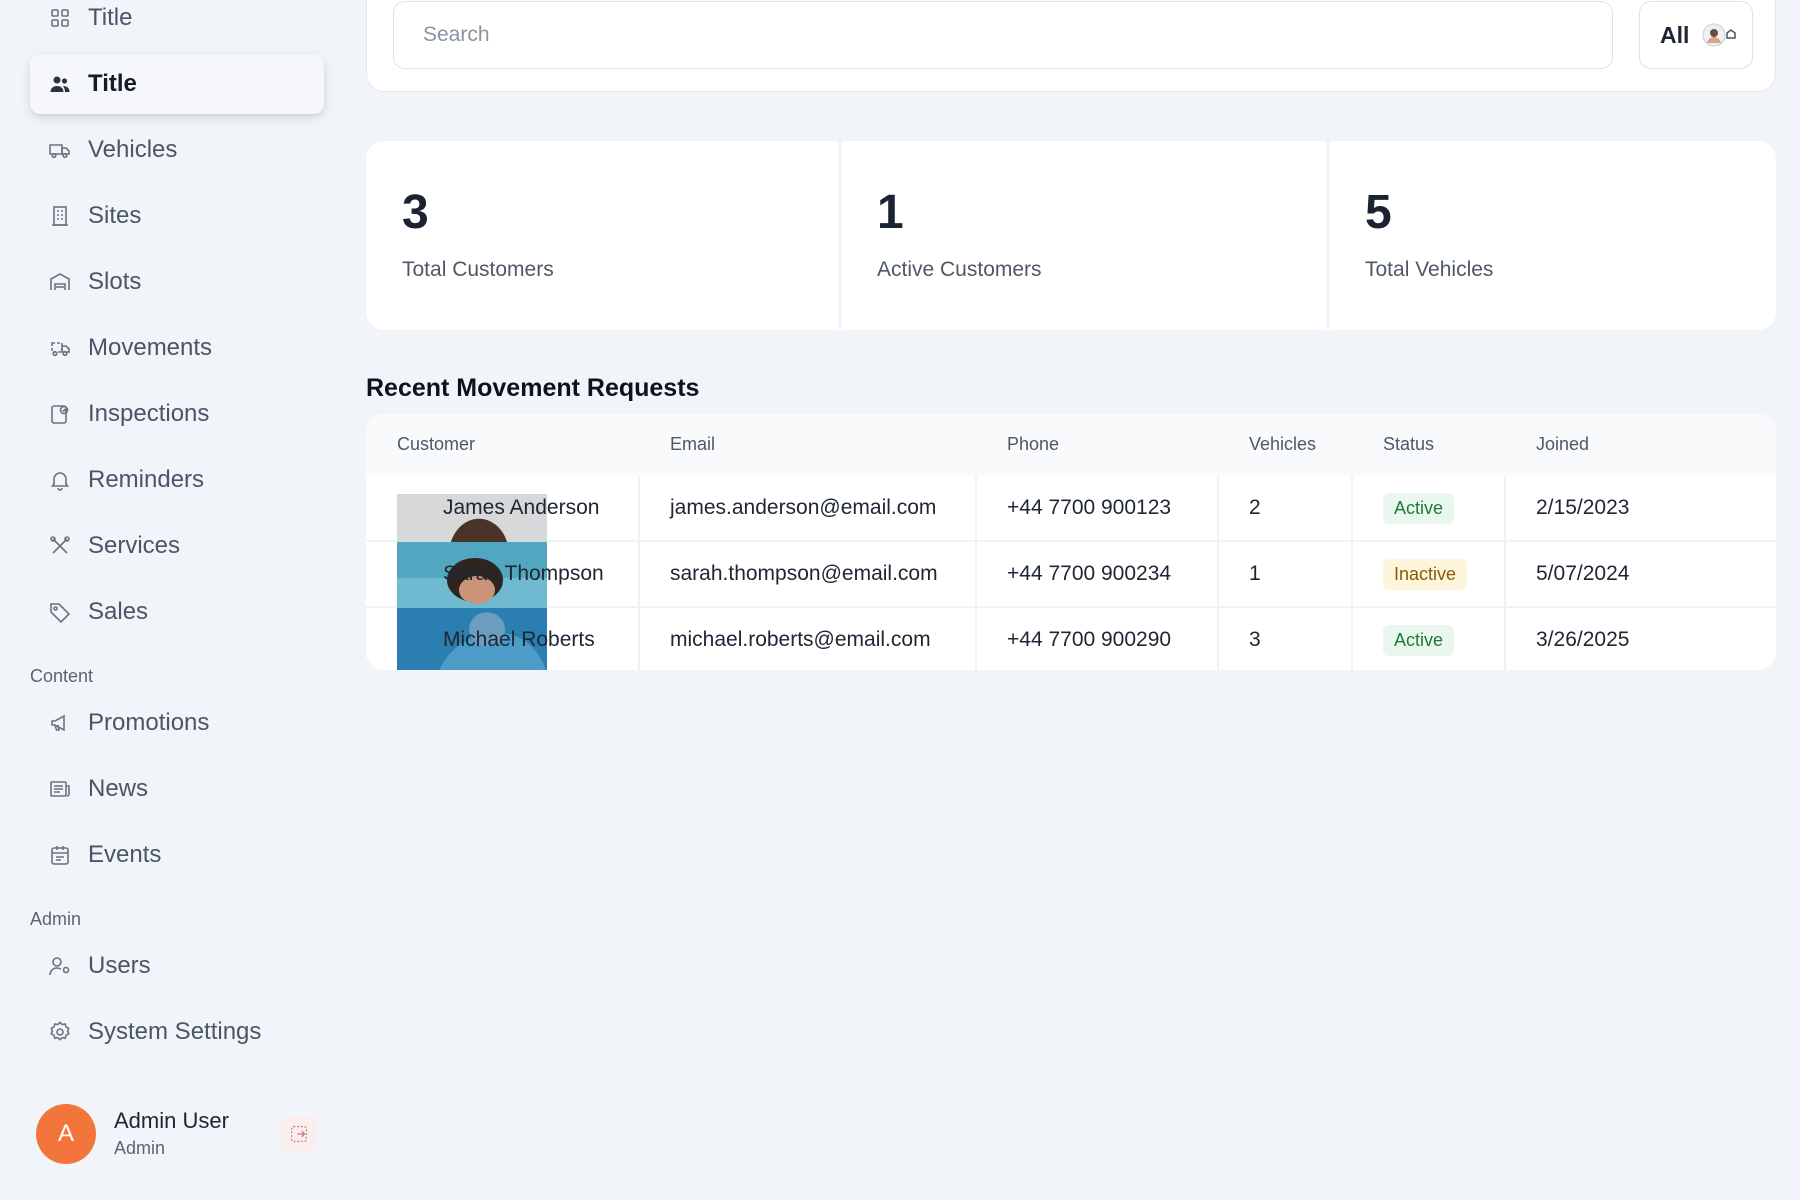 This screenshot has width=1800, height=1200. I want to click on column-header-status: Status, so click(1408, 444).